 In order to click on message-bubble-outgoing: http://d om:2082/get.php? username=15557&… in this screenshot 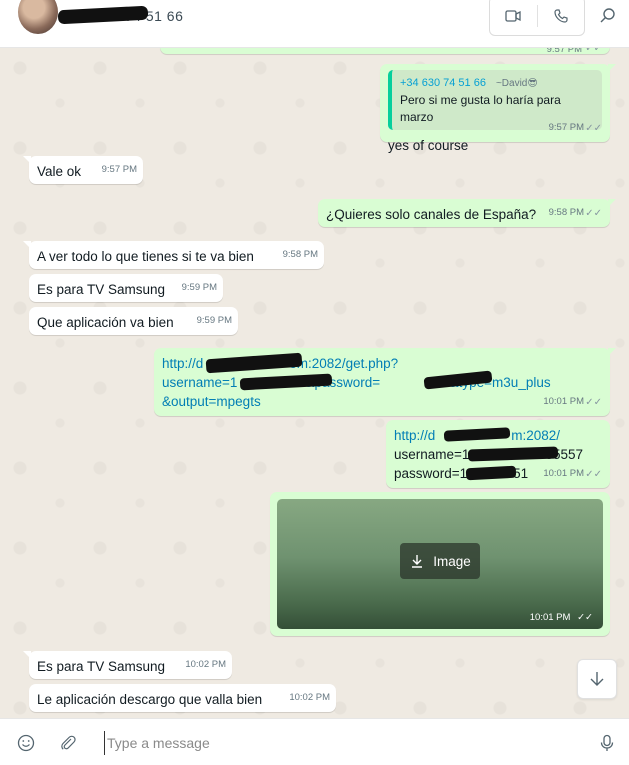, I will do `click(385, 382)`.